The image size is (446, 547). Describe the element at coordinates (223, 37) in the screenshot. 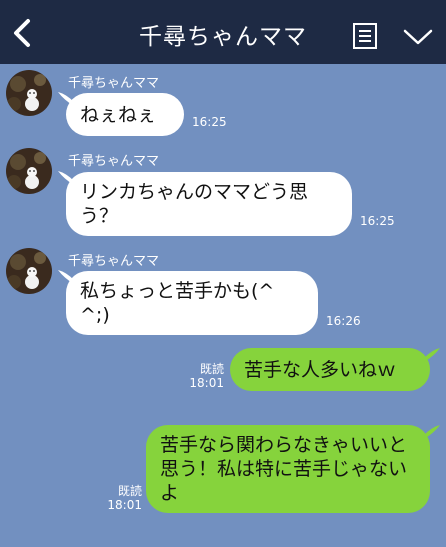

I see `chat-title: 千尋ちゃんママ` at that location.